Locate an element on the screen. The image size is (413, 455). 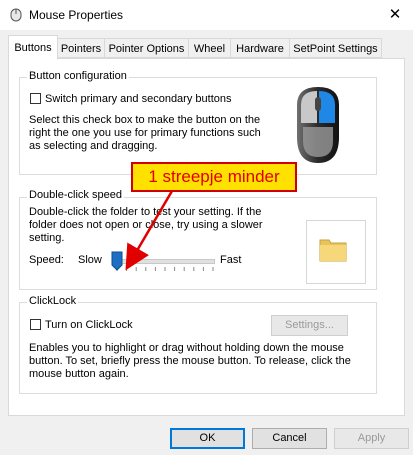
apply-button: Apply is located at coordinates (371, 438).